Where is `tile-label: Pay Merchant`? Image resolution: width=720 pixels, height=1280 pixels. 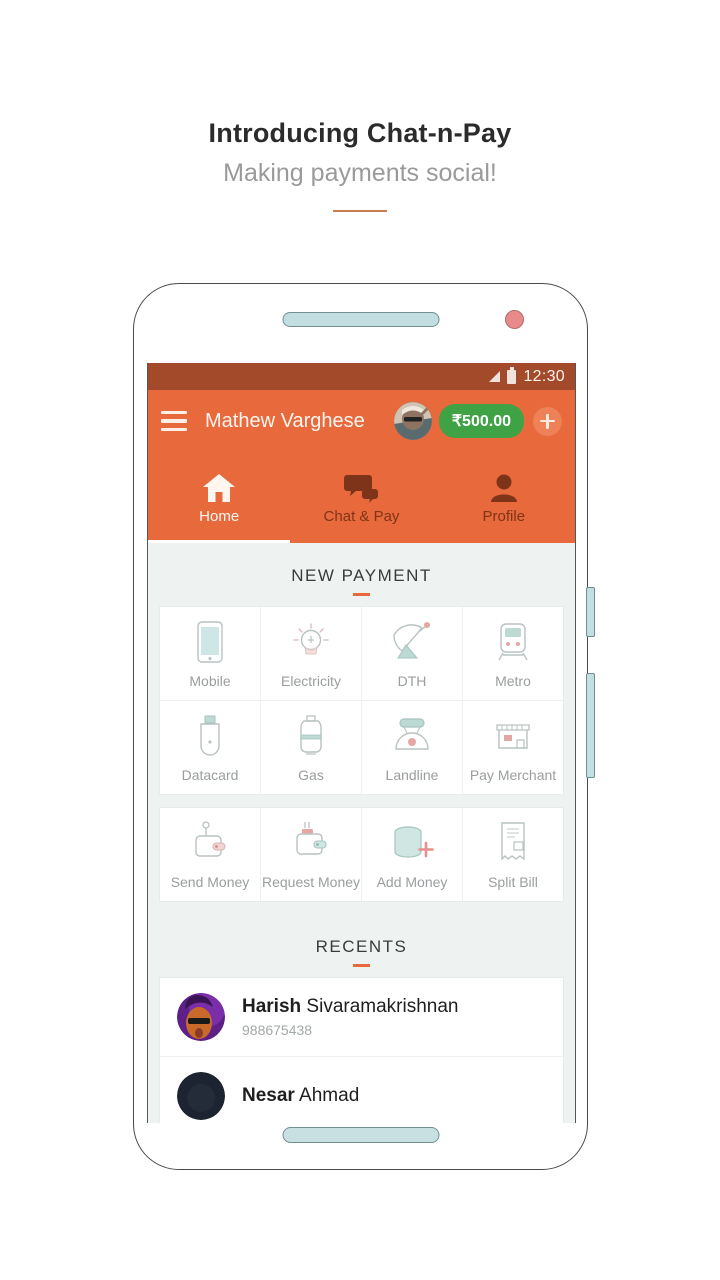 tile-label: Pay Merchant is located at coordinates (513, 775).